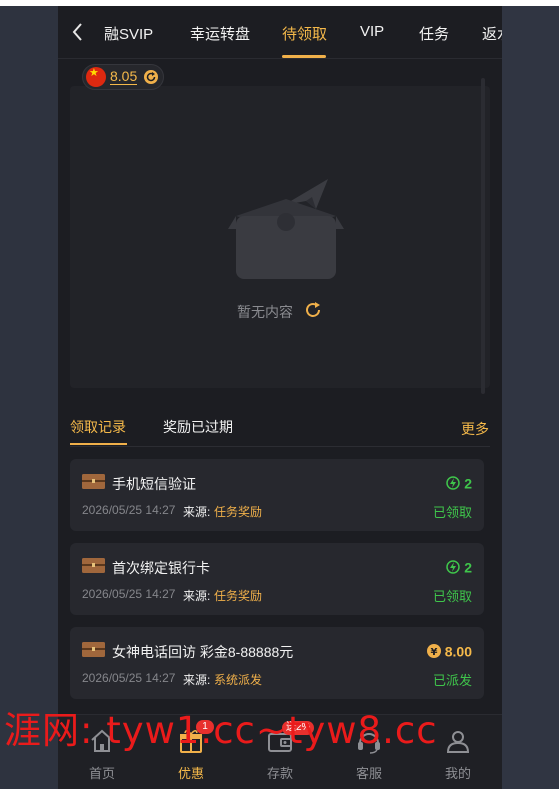 The image size is (559, 789). Describe the element at coordinates (530, 397) in the screenshot. I see `right-backdrop` at that location.